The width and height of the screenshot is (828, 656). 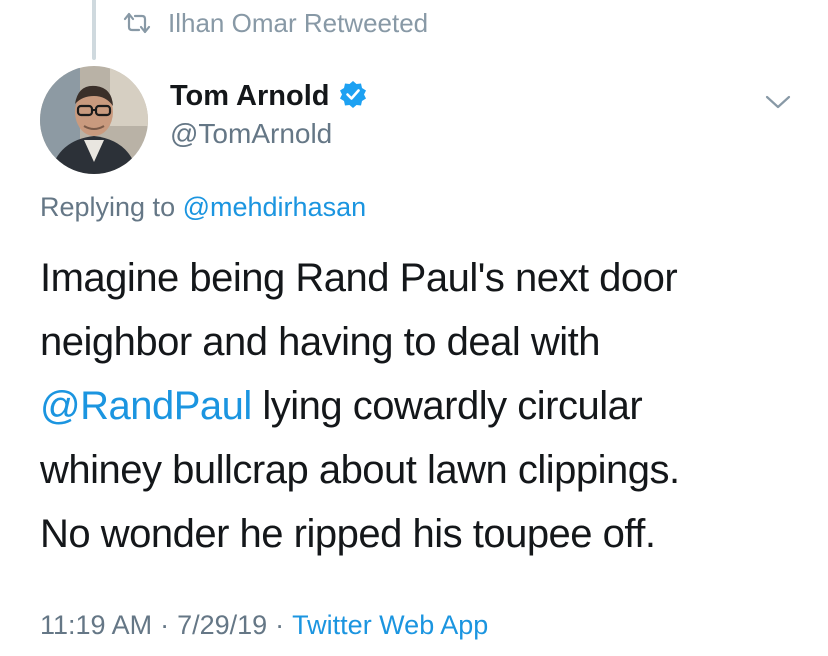 What do you see at coordinates (275, 207) in the screenshot?
I see `reply-mention-link: @mehdirhasan` at bounding box center [275, 207].